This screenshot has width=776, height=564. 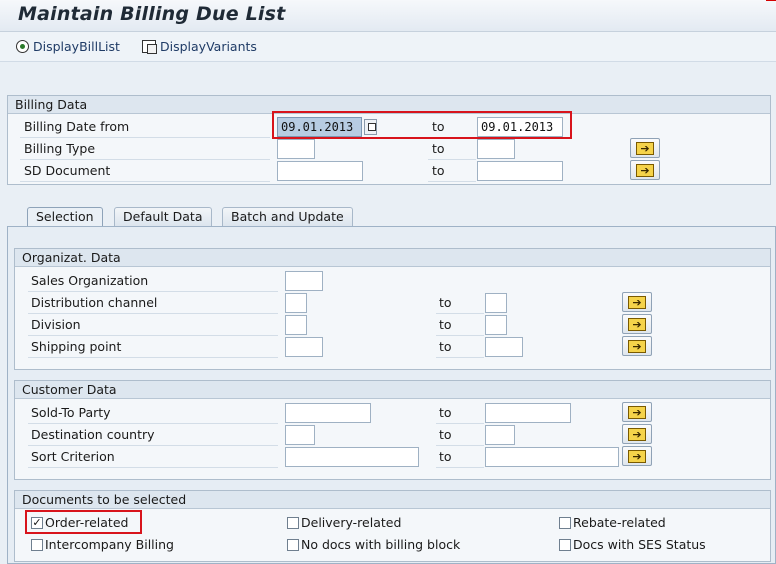 I want to click on distribution-channel-label: Distribution channel, so click(x=94, y=302).